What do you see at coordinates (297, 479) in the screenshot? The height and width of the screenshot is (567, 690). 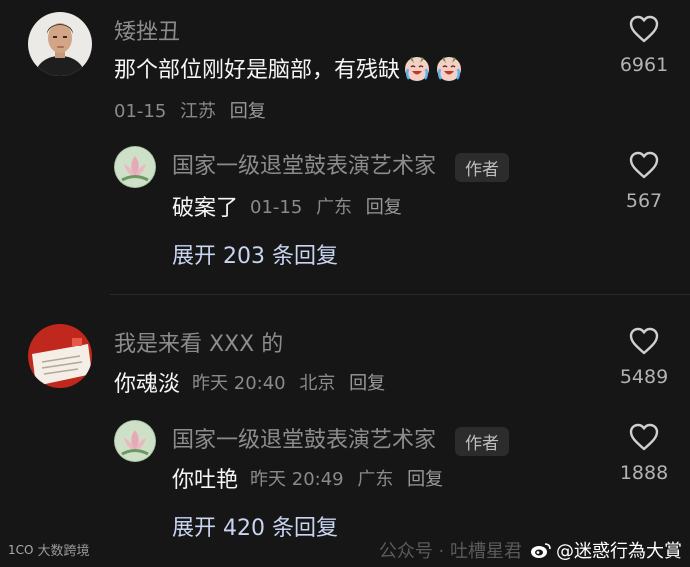 I see `reply-date: 昨天 20:49` at bounding box center [297, 479].